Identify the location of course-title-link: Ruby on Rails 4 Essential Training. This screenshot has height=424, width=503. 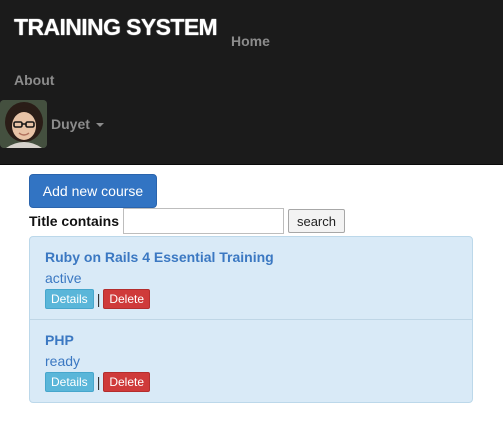
(159, 257).